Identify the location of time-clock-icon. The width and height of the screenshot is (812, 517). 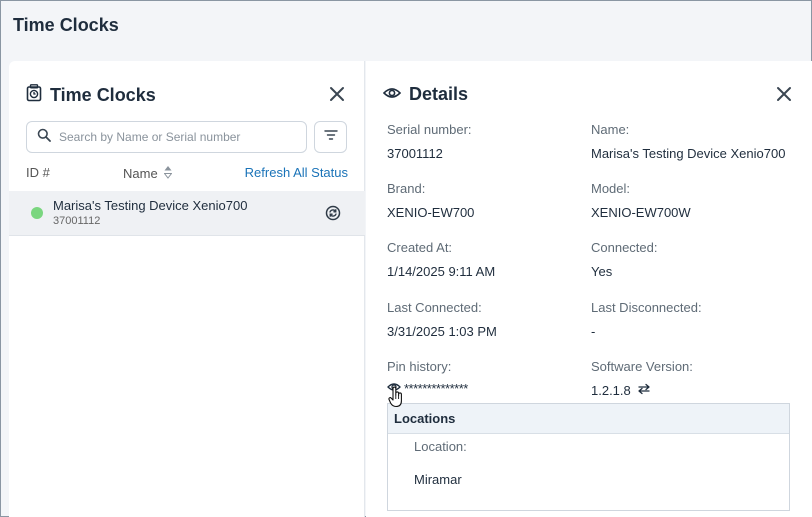
(34, 95).